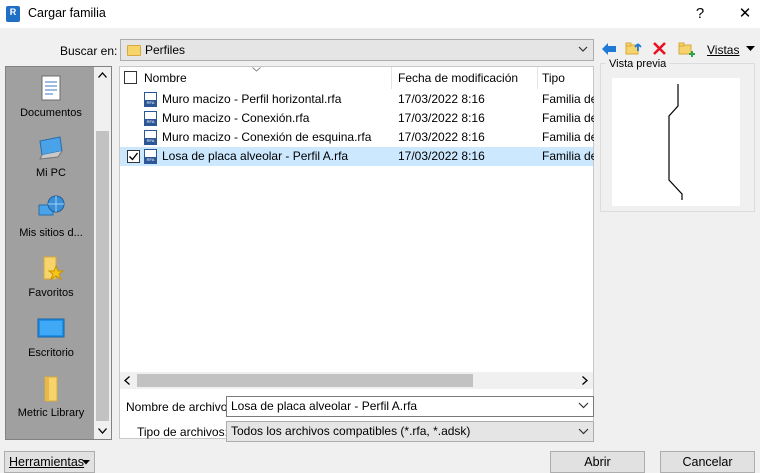  Describe the element at coordinates (51, 148) in the screenshot. I see `computer-icon` at that location.